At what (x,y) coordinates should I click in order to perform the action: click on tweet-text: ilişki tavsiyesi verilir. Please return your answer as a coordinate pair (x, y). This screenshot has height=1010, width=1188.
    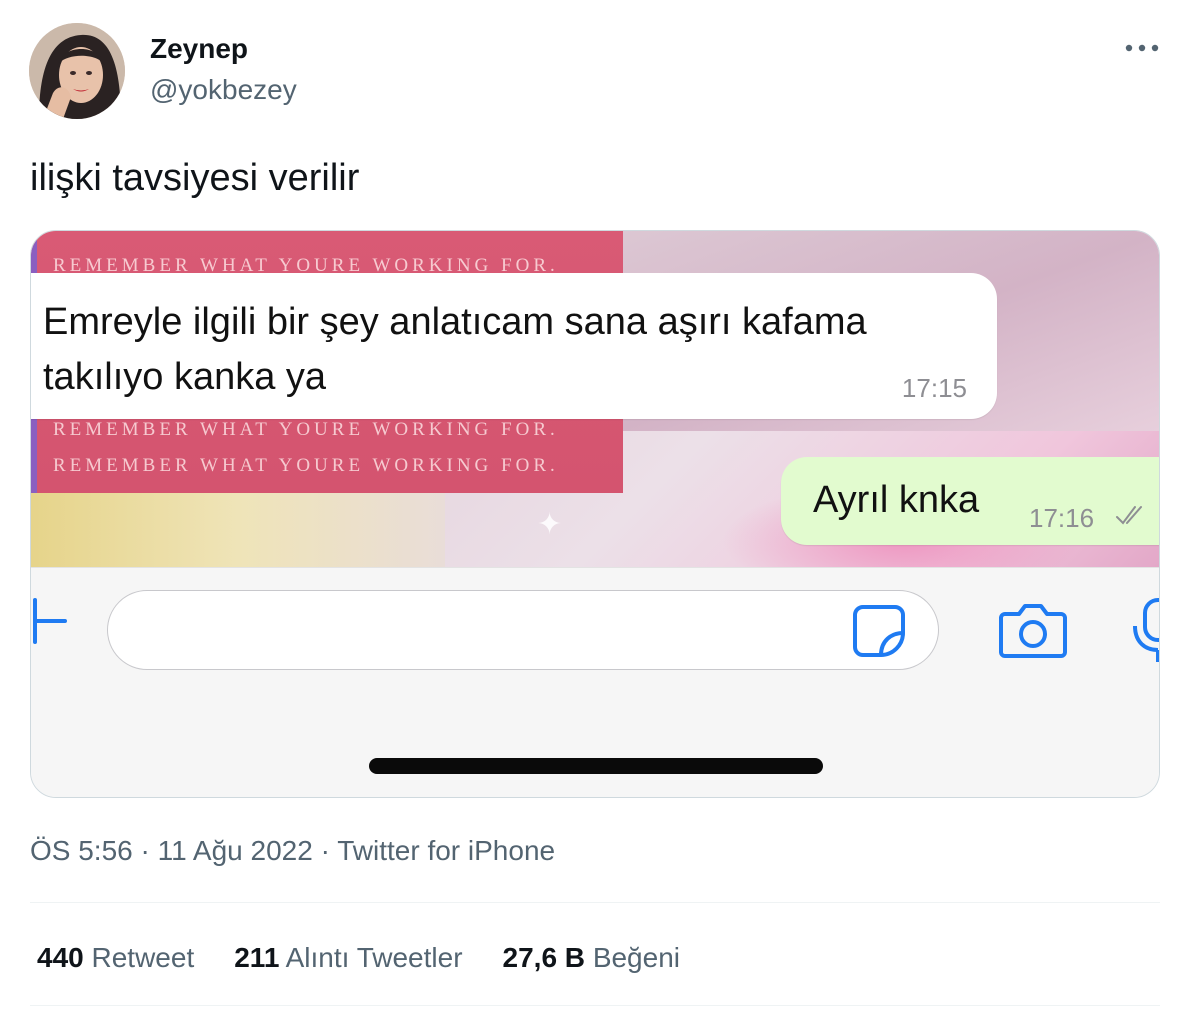
    Looking at the image, I should click on (195, 178).